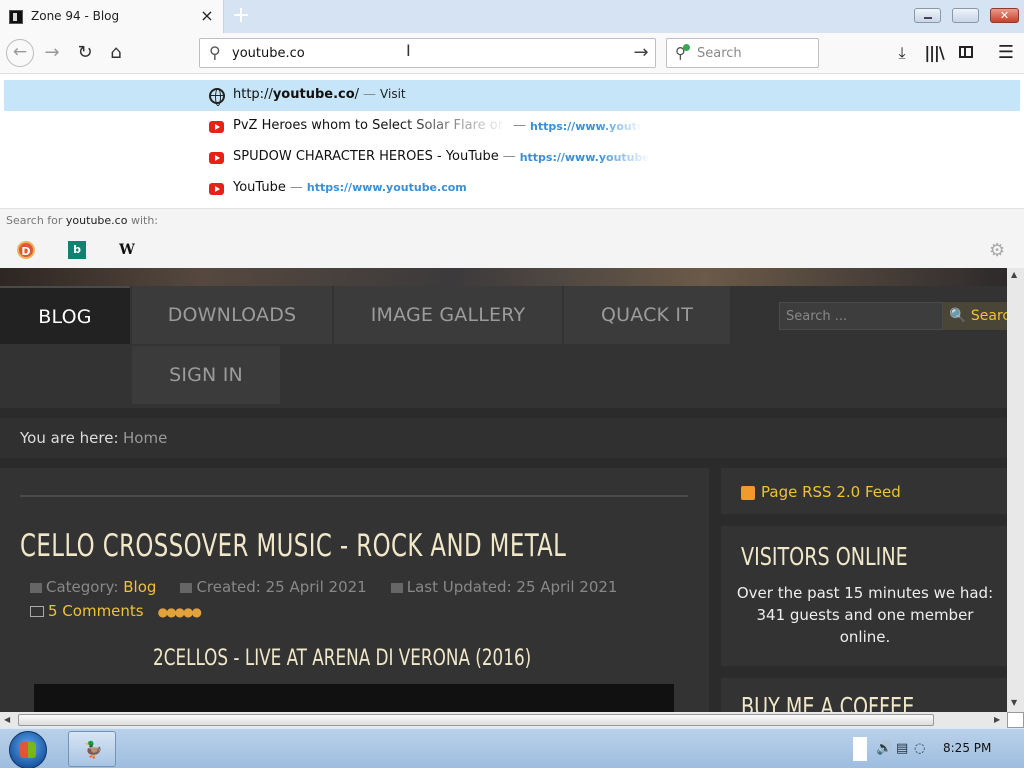  I want to click on rss-icon, so click(748, 493).